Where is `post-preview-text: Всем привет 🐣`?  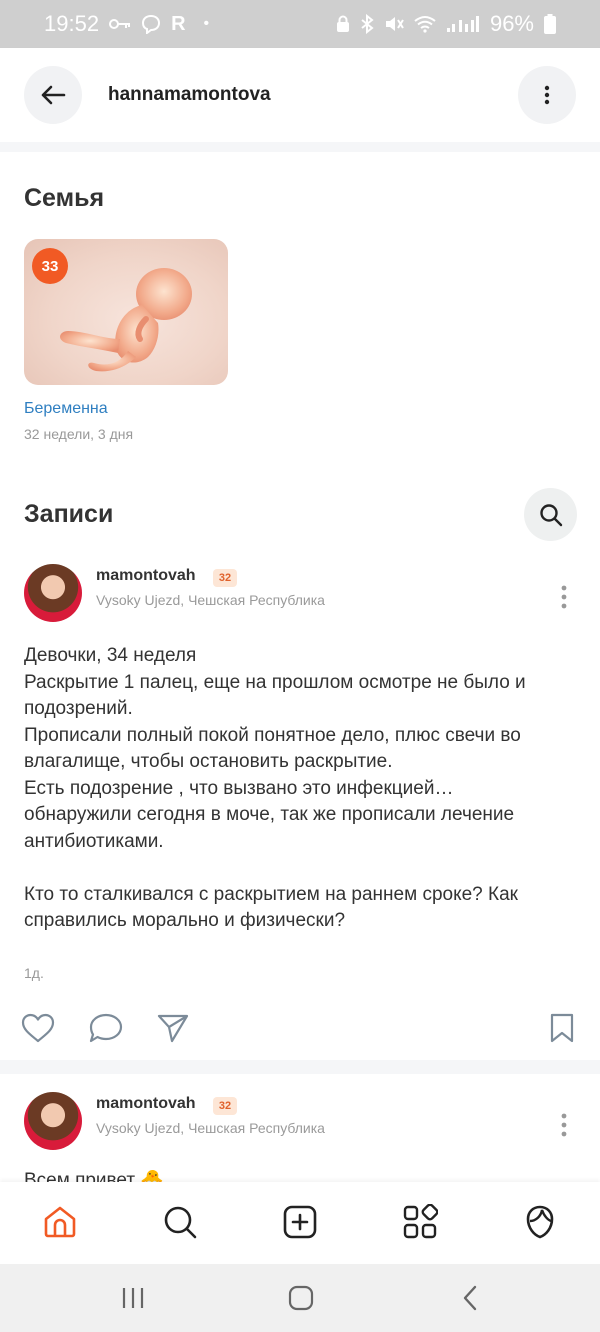
post-preview-text: Всем привет 🐣 is located at coordinates (94, 1176).